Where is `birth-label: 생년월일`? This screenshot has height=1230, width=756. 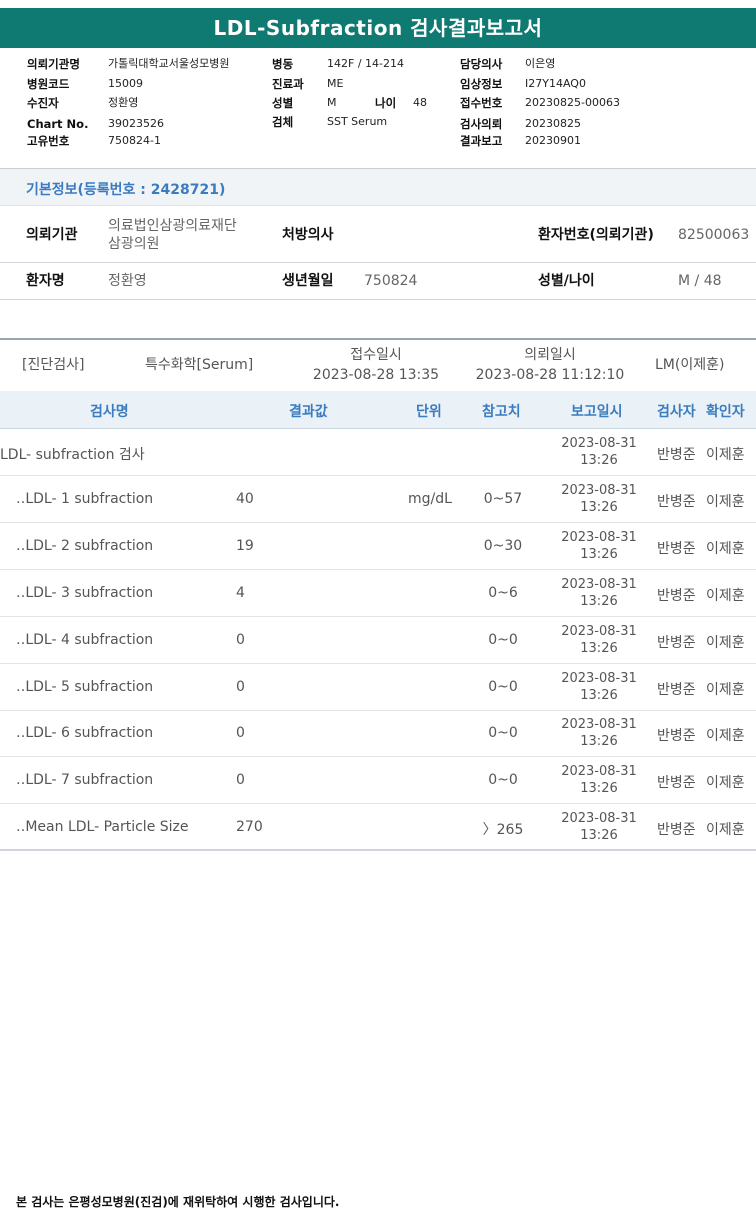
birth-label: 생년월일 is located at coordinates (308, 281).